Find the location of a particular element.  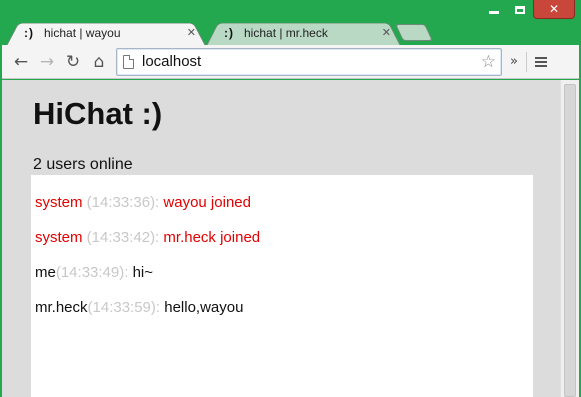

bookmark-star-icon: ☆ is located at coordinates (488, 62).